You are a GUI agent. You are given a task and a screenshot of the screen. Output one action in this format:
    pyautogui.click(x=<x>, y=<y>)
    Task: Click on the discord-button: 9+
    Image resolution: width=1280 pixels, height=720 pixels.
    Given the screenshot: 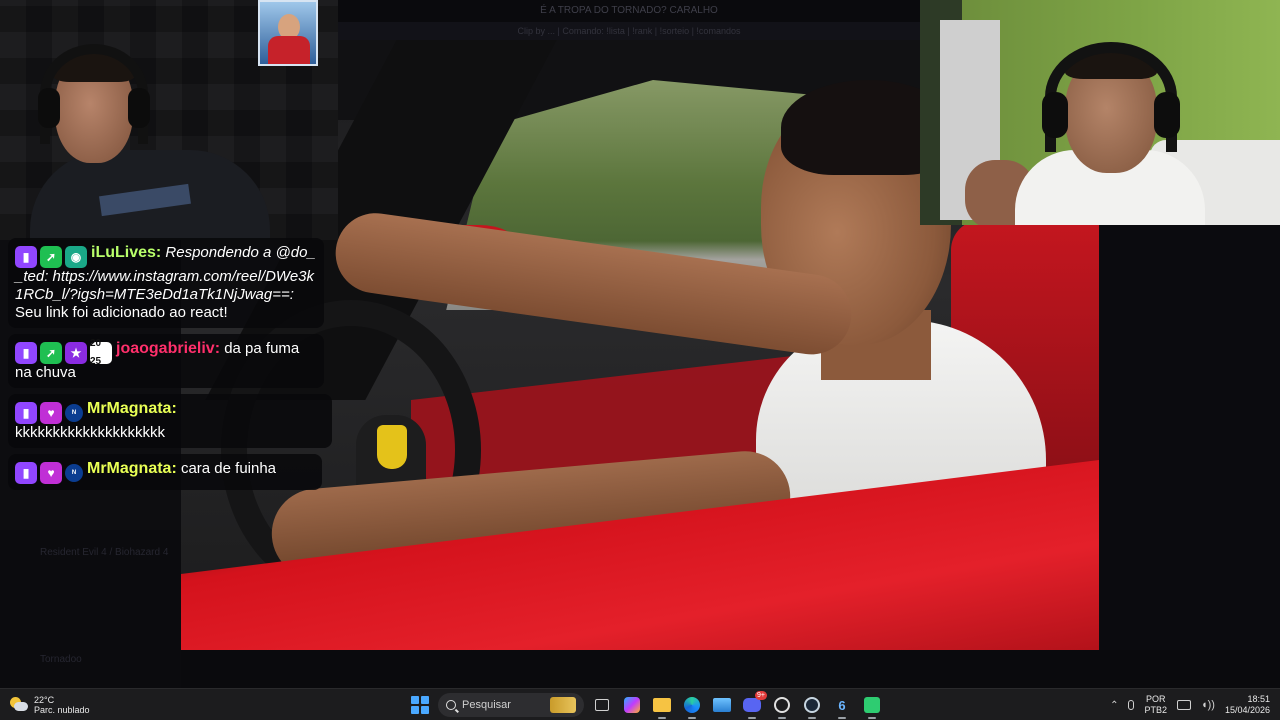 What is the action you would take?
    pyautogui.click(x=753, y=705)
    